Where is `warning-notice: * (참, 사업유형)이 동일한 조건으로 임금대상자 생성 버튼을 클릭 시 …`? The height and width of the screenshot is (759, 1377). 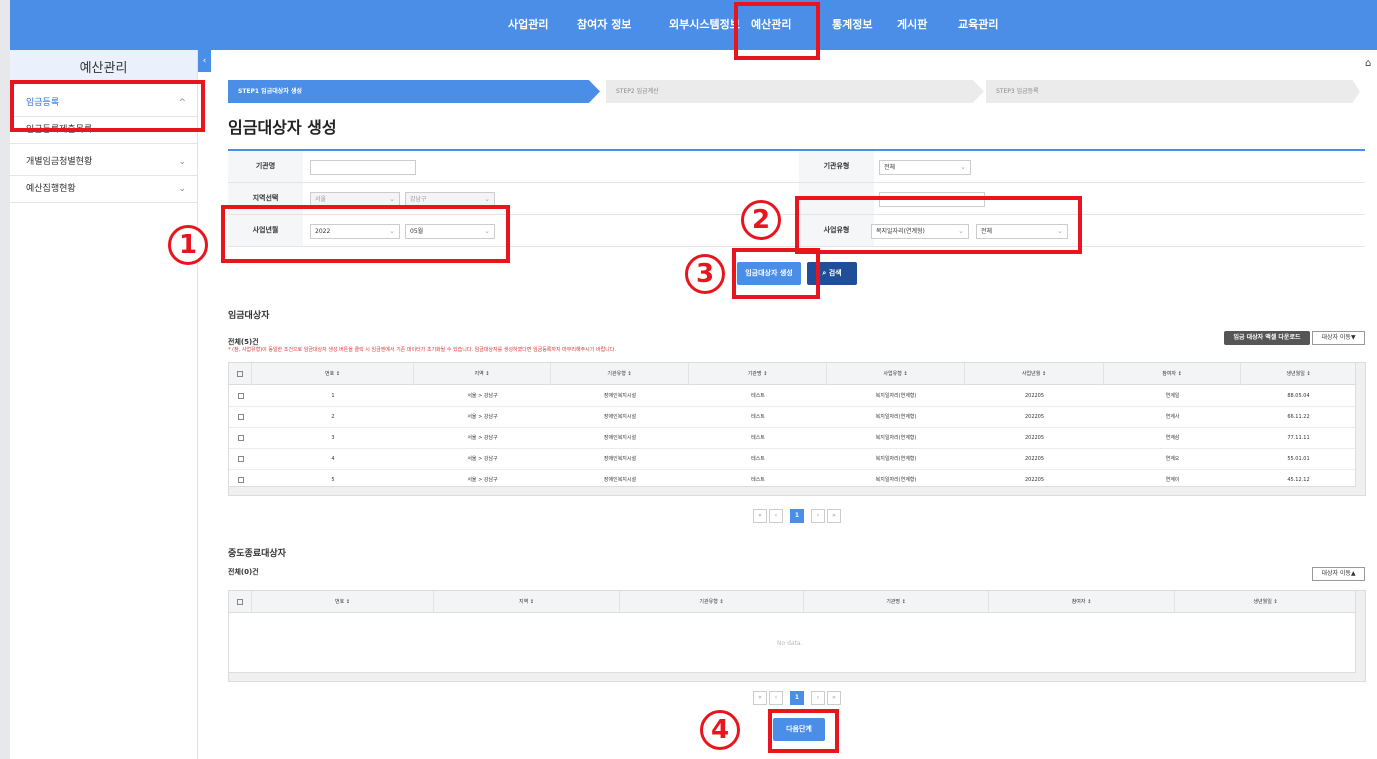
warning-notice: * (참, 사업유형)이 동일한 조건으로 임금대상자 생성 버튼을 클릭 시 … is located at coordinates (422, 350).